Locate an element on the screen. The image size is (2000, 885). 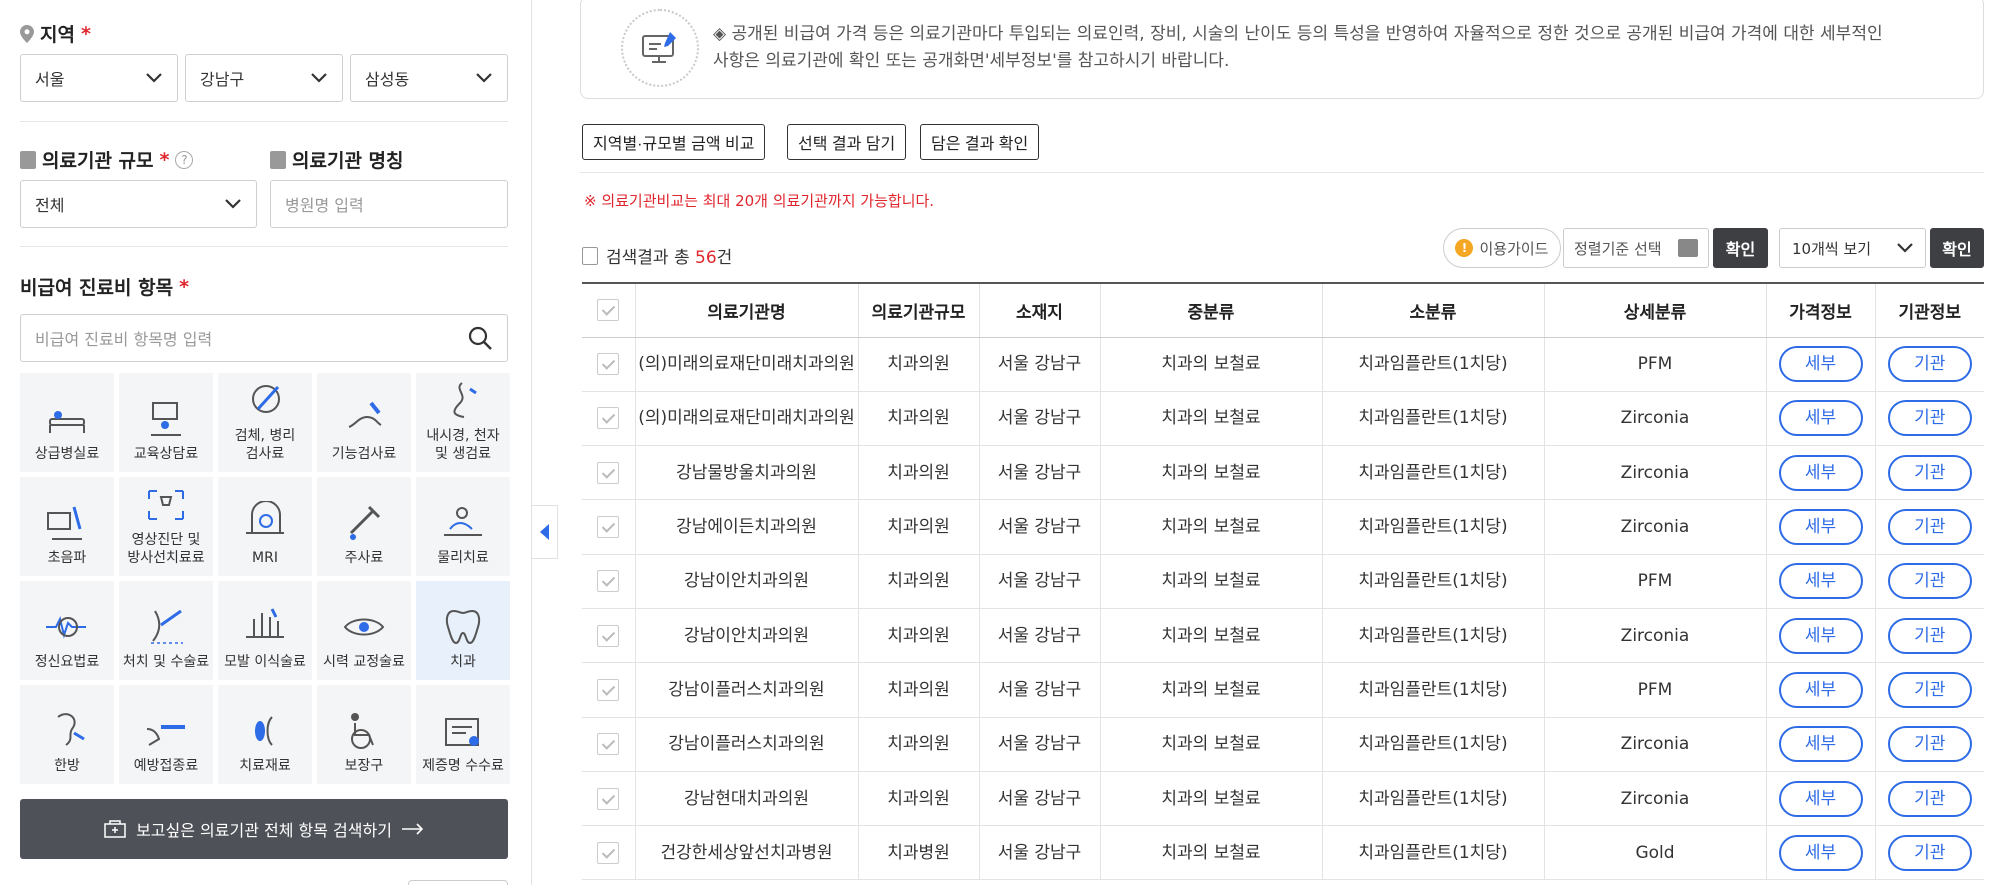
hospital-name-cell: 강남이플러스치과의원 is located at coordinates (746, 690).